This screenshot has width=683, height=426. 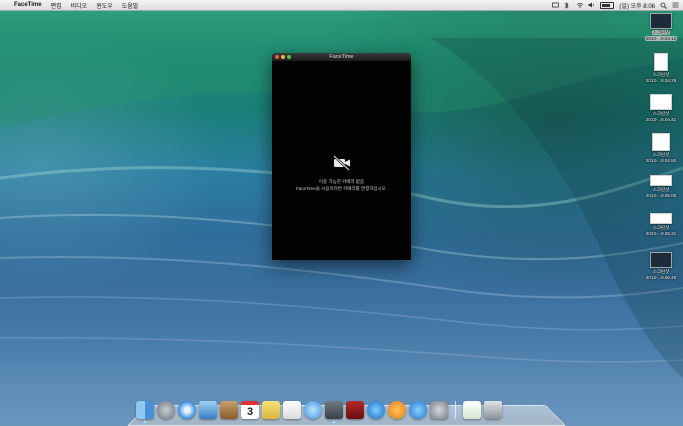 I want to click on desktop-file-icon: 스크린샷 2013-...8.06.05, so click(x=661, y=186).